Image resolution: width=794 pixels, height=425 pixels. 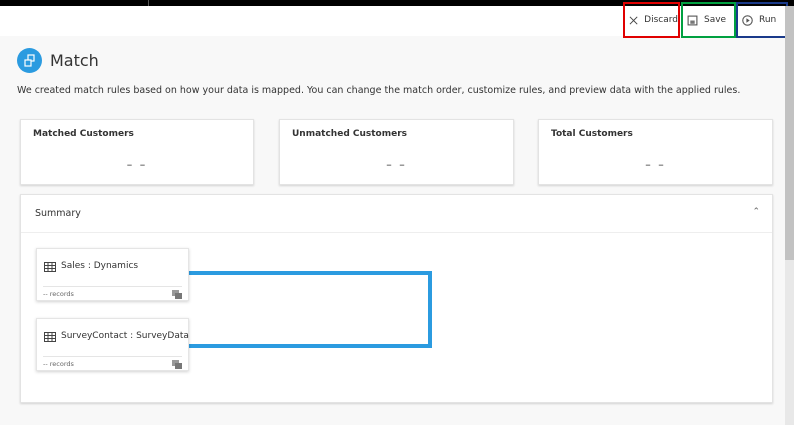 What do you see at coordinates (125, 336) in the screenshot?
I see `entity-name: SurveyContact : SurveyData` at bounding box center [125, 336].